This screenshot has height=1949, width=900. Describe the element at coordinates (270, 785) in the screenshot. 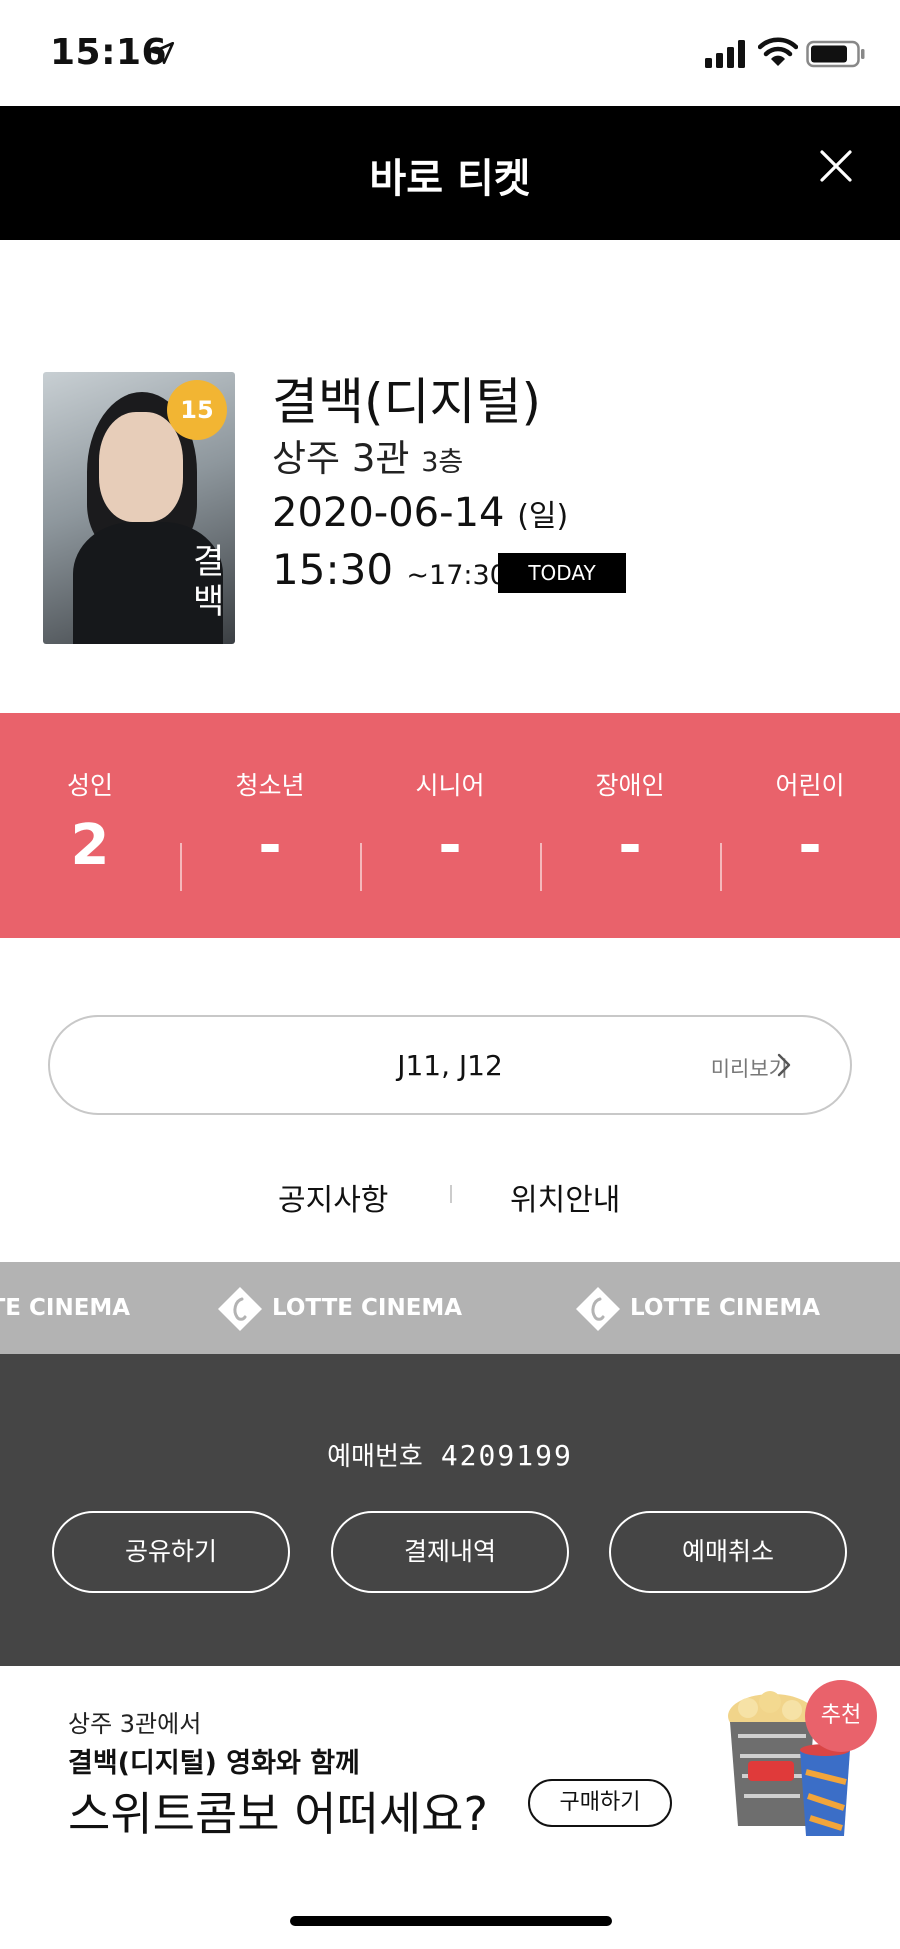

I see `audience-label: 청소년` at that location.